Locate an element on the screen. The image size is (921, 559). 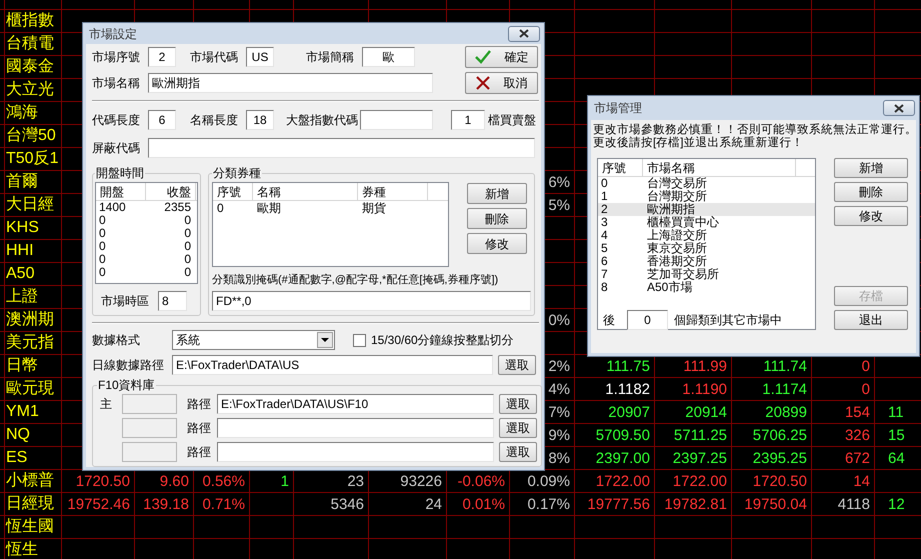
field-label: 市場時區 is located at coordinates (125, 301).